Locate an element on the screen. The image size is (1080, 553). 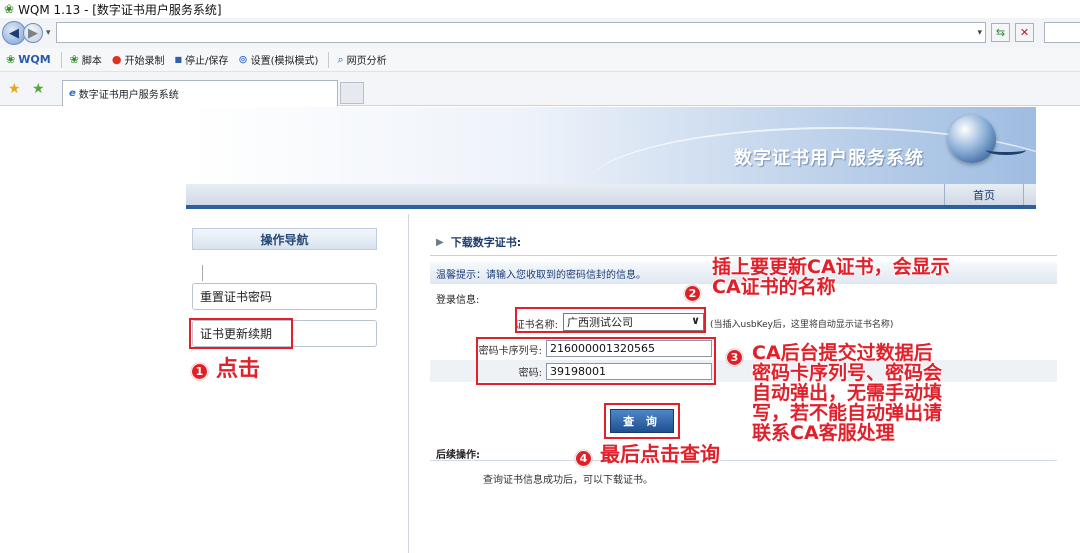
sidebar-item-reset-password: 重置证书密码 is located at coordinates (284, 296).